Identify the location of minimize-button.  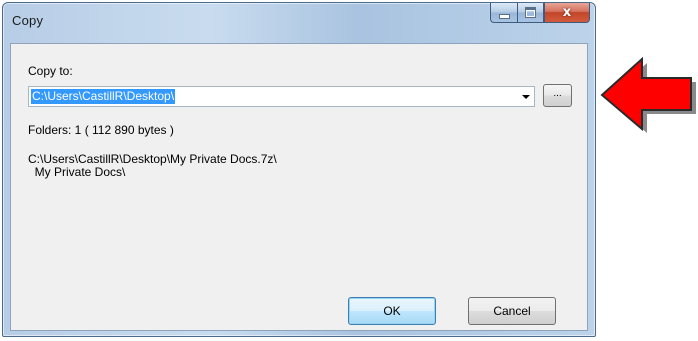
(503, 13).